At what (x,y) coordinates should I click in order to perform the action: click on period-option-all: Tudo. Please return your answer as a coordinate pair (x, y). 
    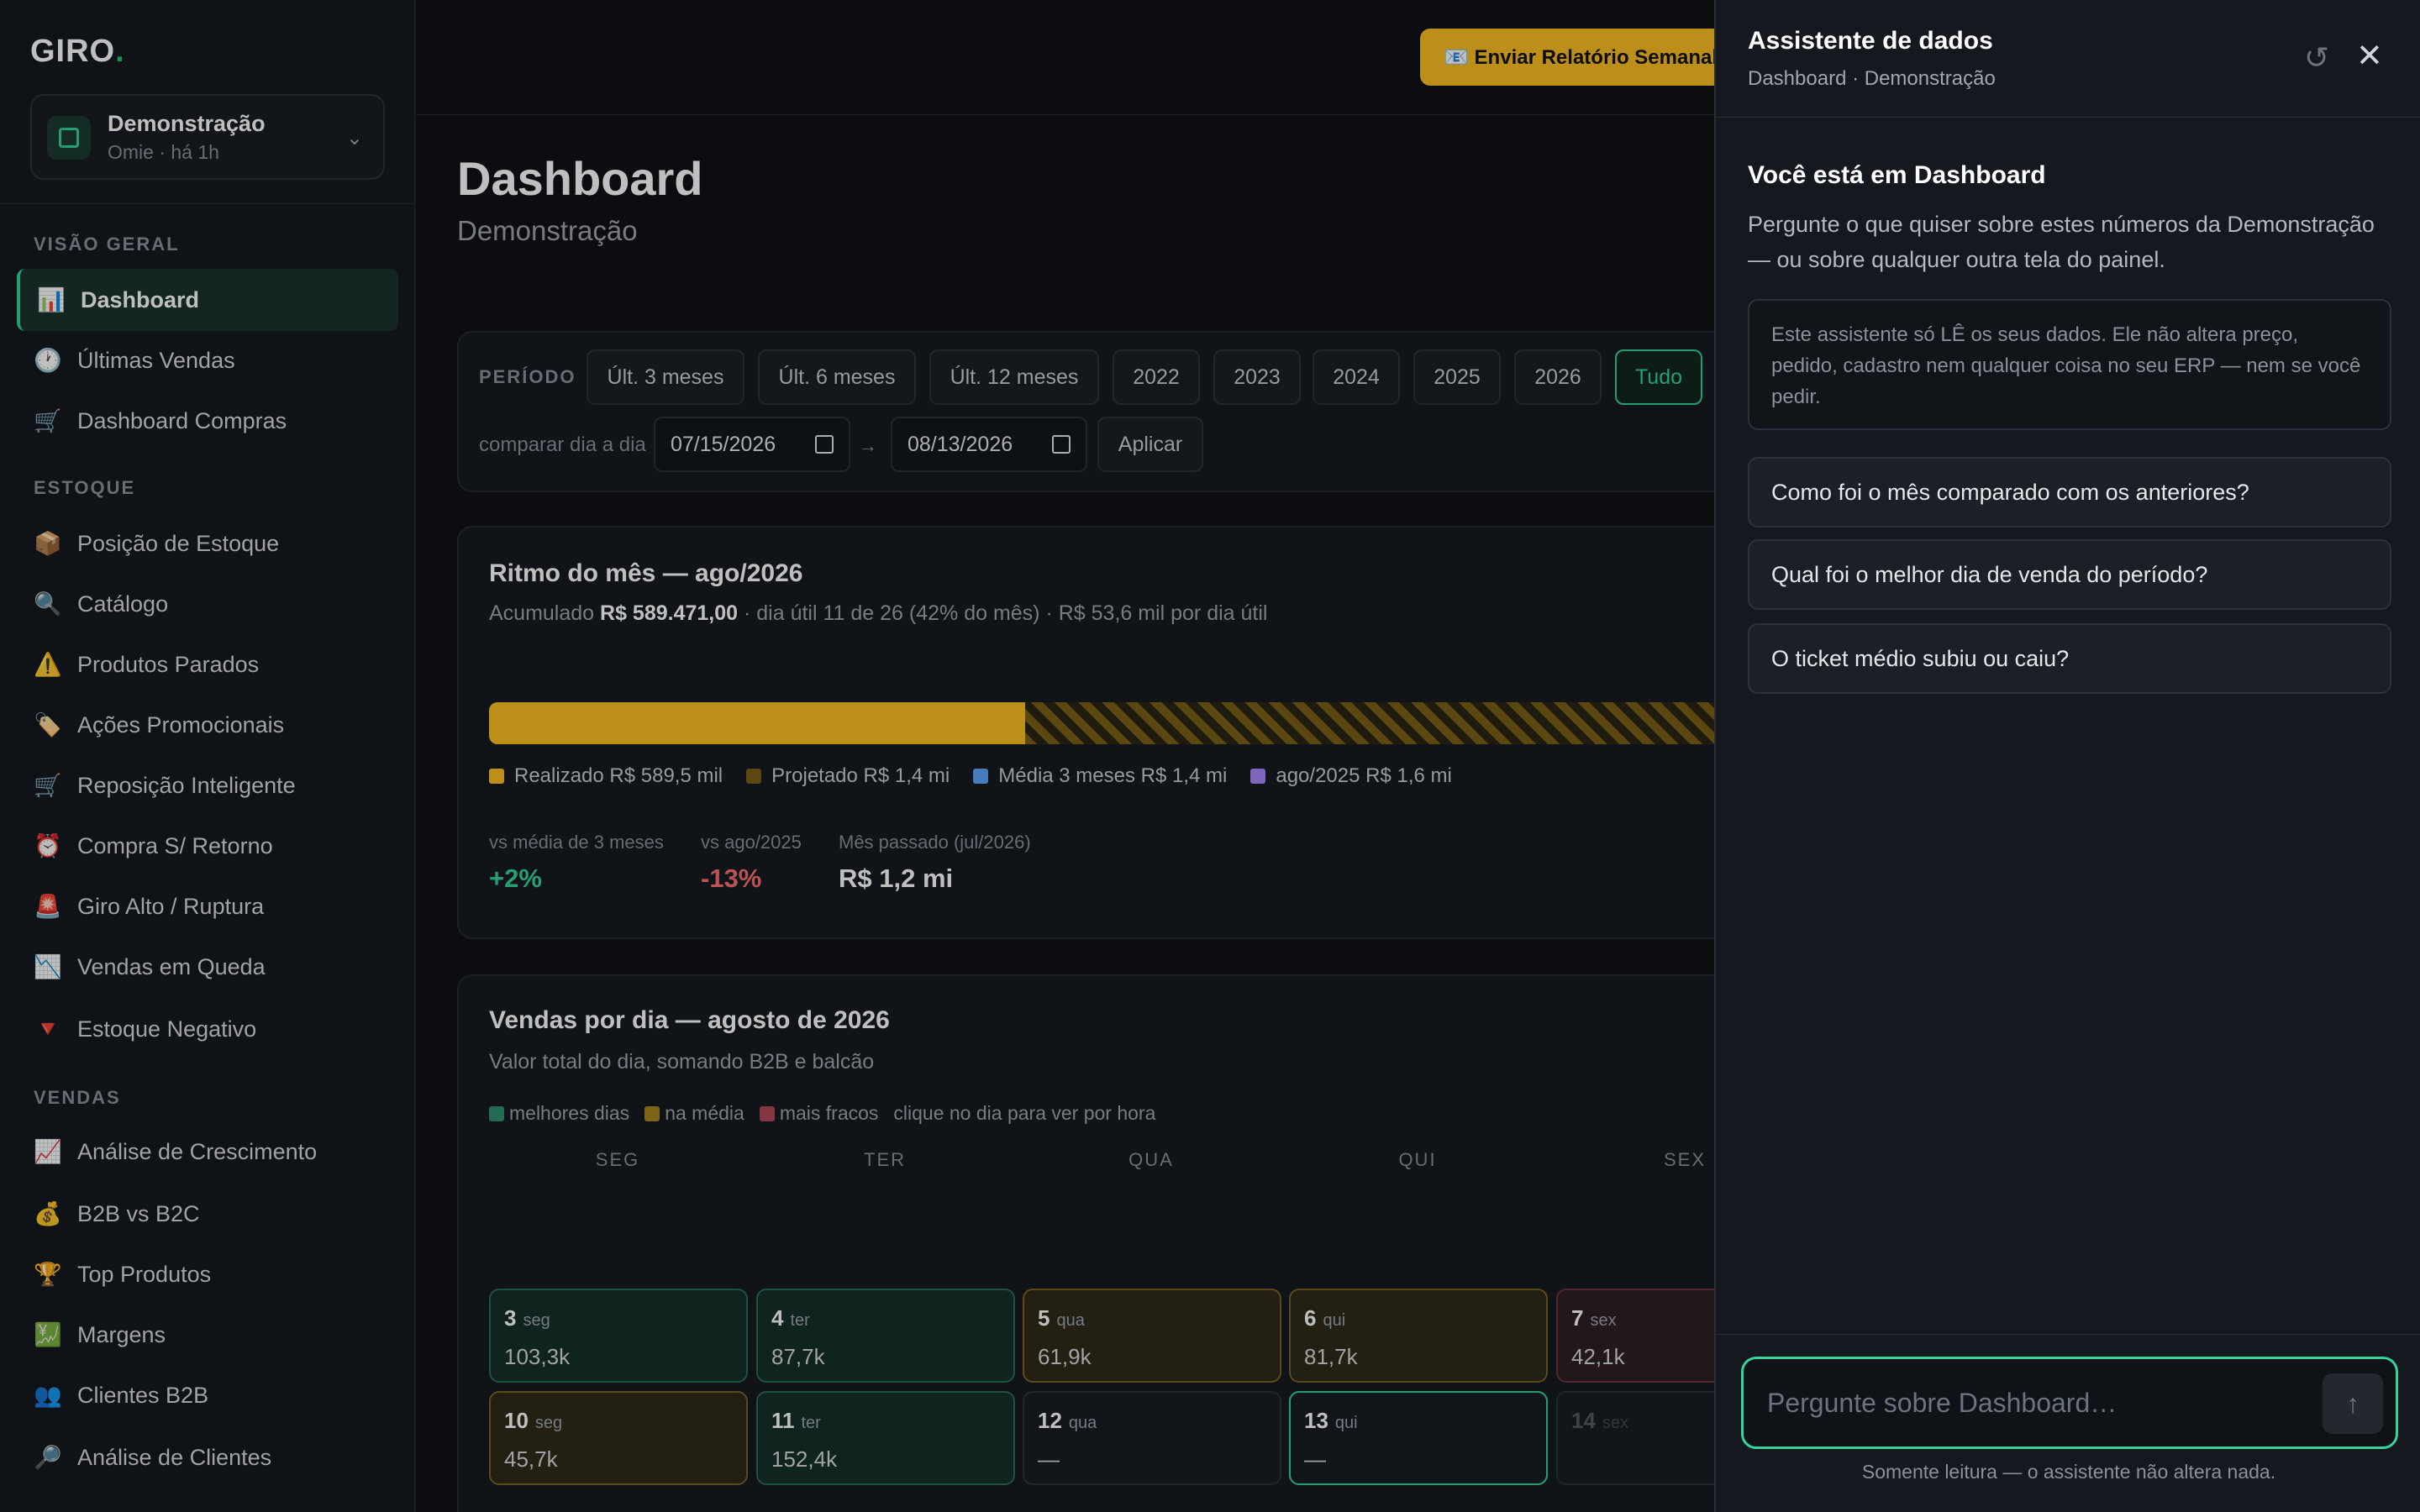
    Looking at the image, I should click on (1658, 377).